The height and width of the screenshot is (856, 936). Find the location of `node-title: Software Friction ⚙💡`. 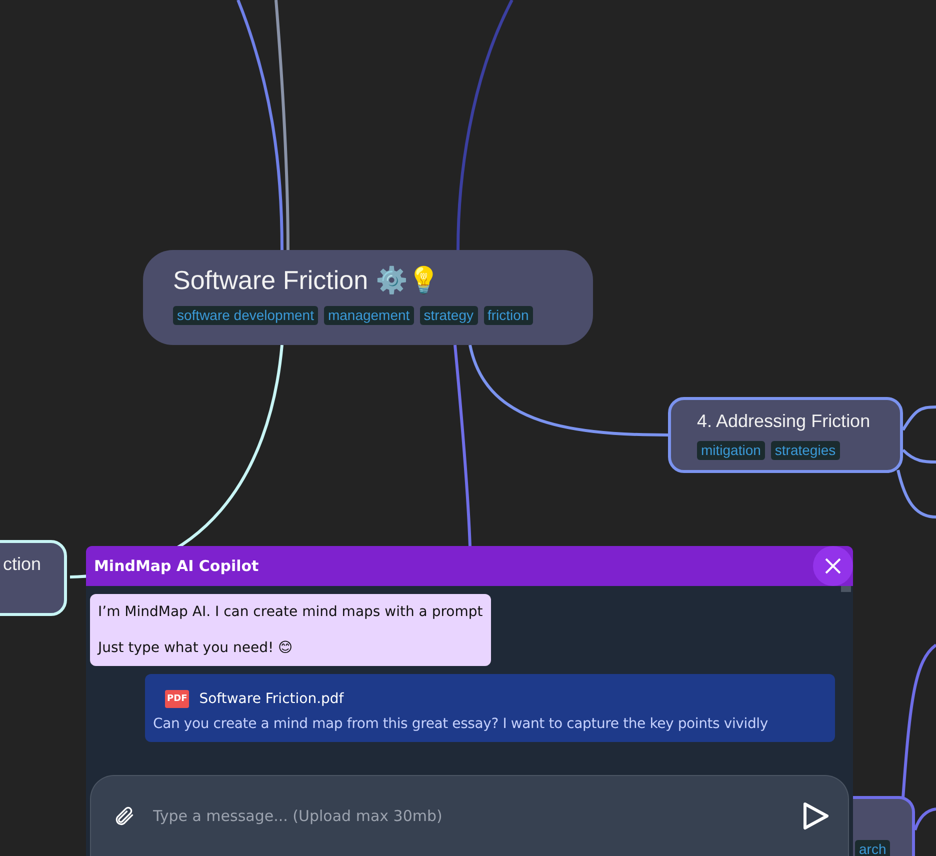

node-title: Software Friction ⚙💡 is located at coordinates (306, 280).